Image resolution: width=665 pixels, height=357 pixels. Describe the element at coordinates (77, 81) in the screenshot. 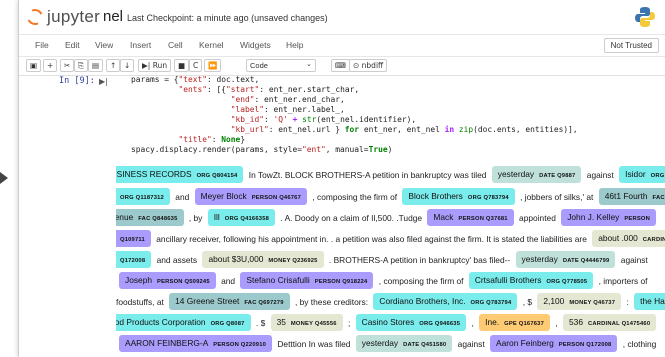

I see `cell-prompt: In [9]:` at that location.